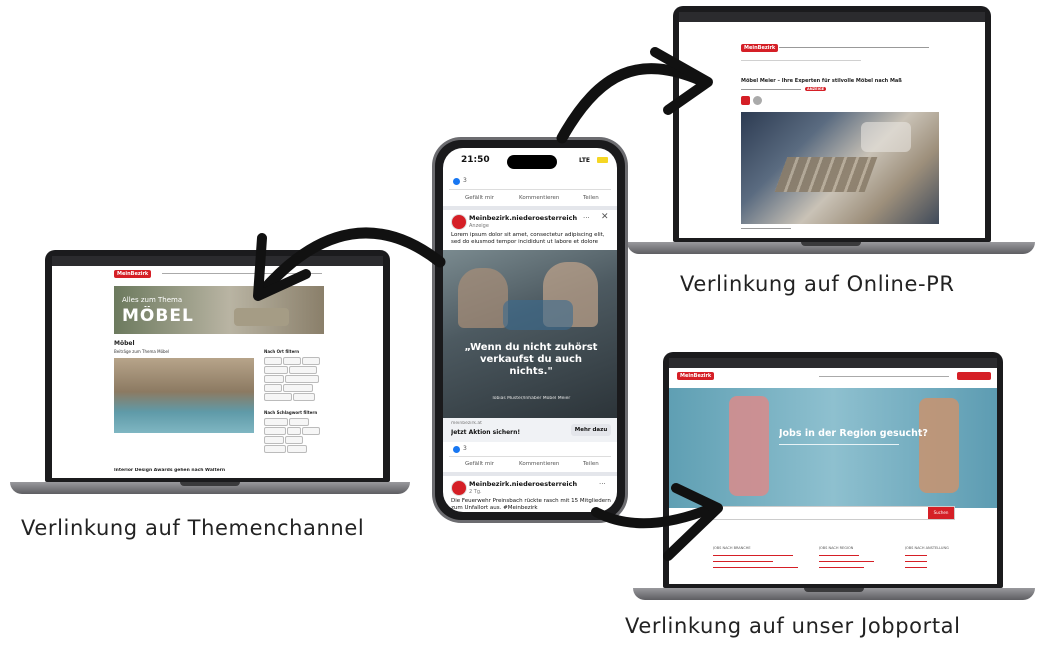  I want to click on quote-author: Tobias Muster/Inhaber Möbel Meier, so click(531, 398).